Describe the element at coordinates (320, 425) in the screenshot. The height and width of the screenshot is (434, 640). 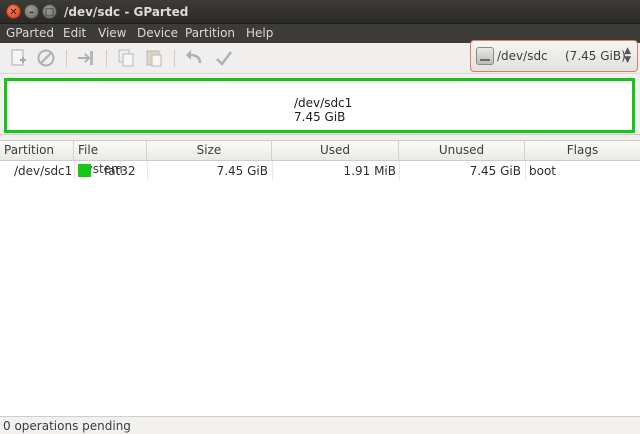
I see `status-bar: 0 operations pending` at that location.